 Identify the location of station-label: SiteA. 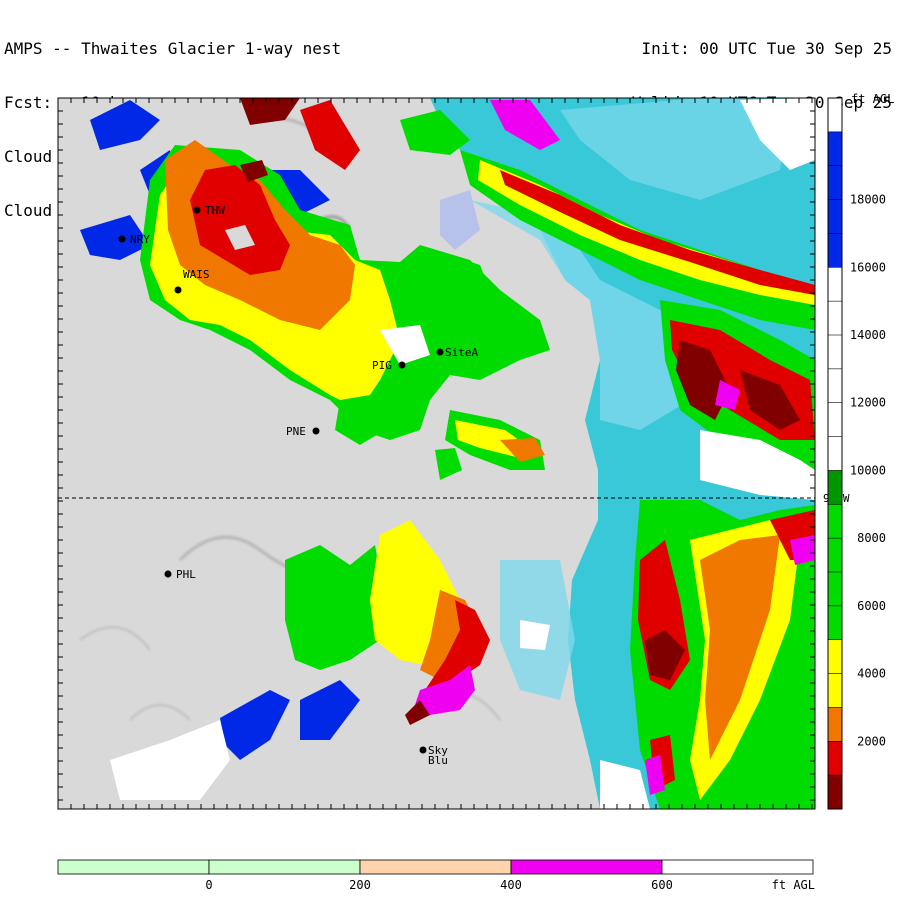
(461, 352).